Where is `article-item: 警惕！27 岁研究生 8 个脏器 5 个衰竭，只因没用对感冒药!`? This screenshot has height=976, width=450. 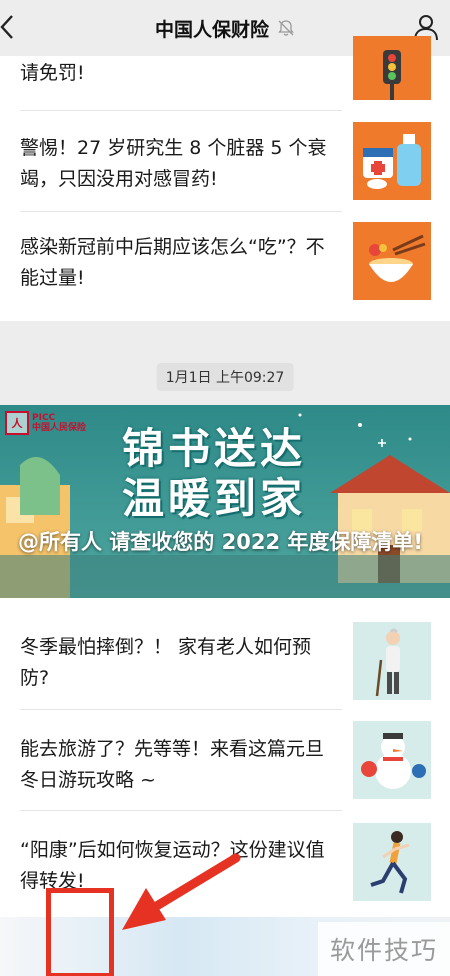
article-item: 警惕！27 岁研究生 8 个脏器 5 个衰竭，只因没用对感冒药! is located at coordinates (225, 161).